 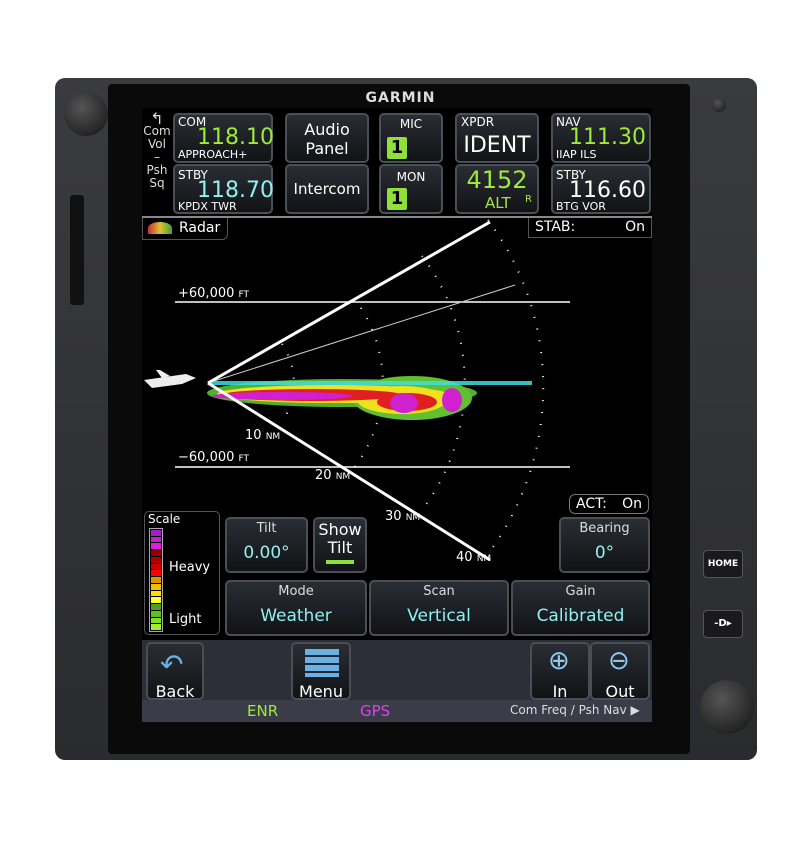 What do you see at coordinates (164, 519) in the screenshot?
I see `scale-label: Scale` at bounding box center [164, 519].